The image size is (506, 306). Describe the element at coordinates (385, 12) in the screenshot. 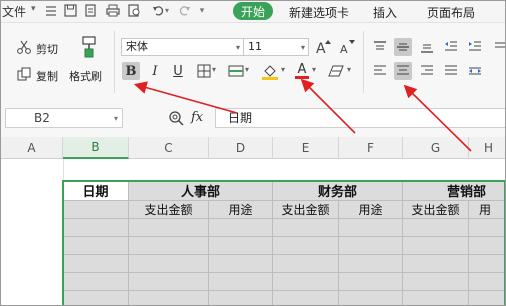

I see `tab-insert: 插入` at that location.